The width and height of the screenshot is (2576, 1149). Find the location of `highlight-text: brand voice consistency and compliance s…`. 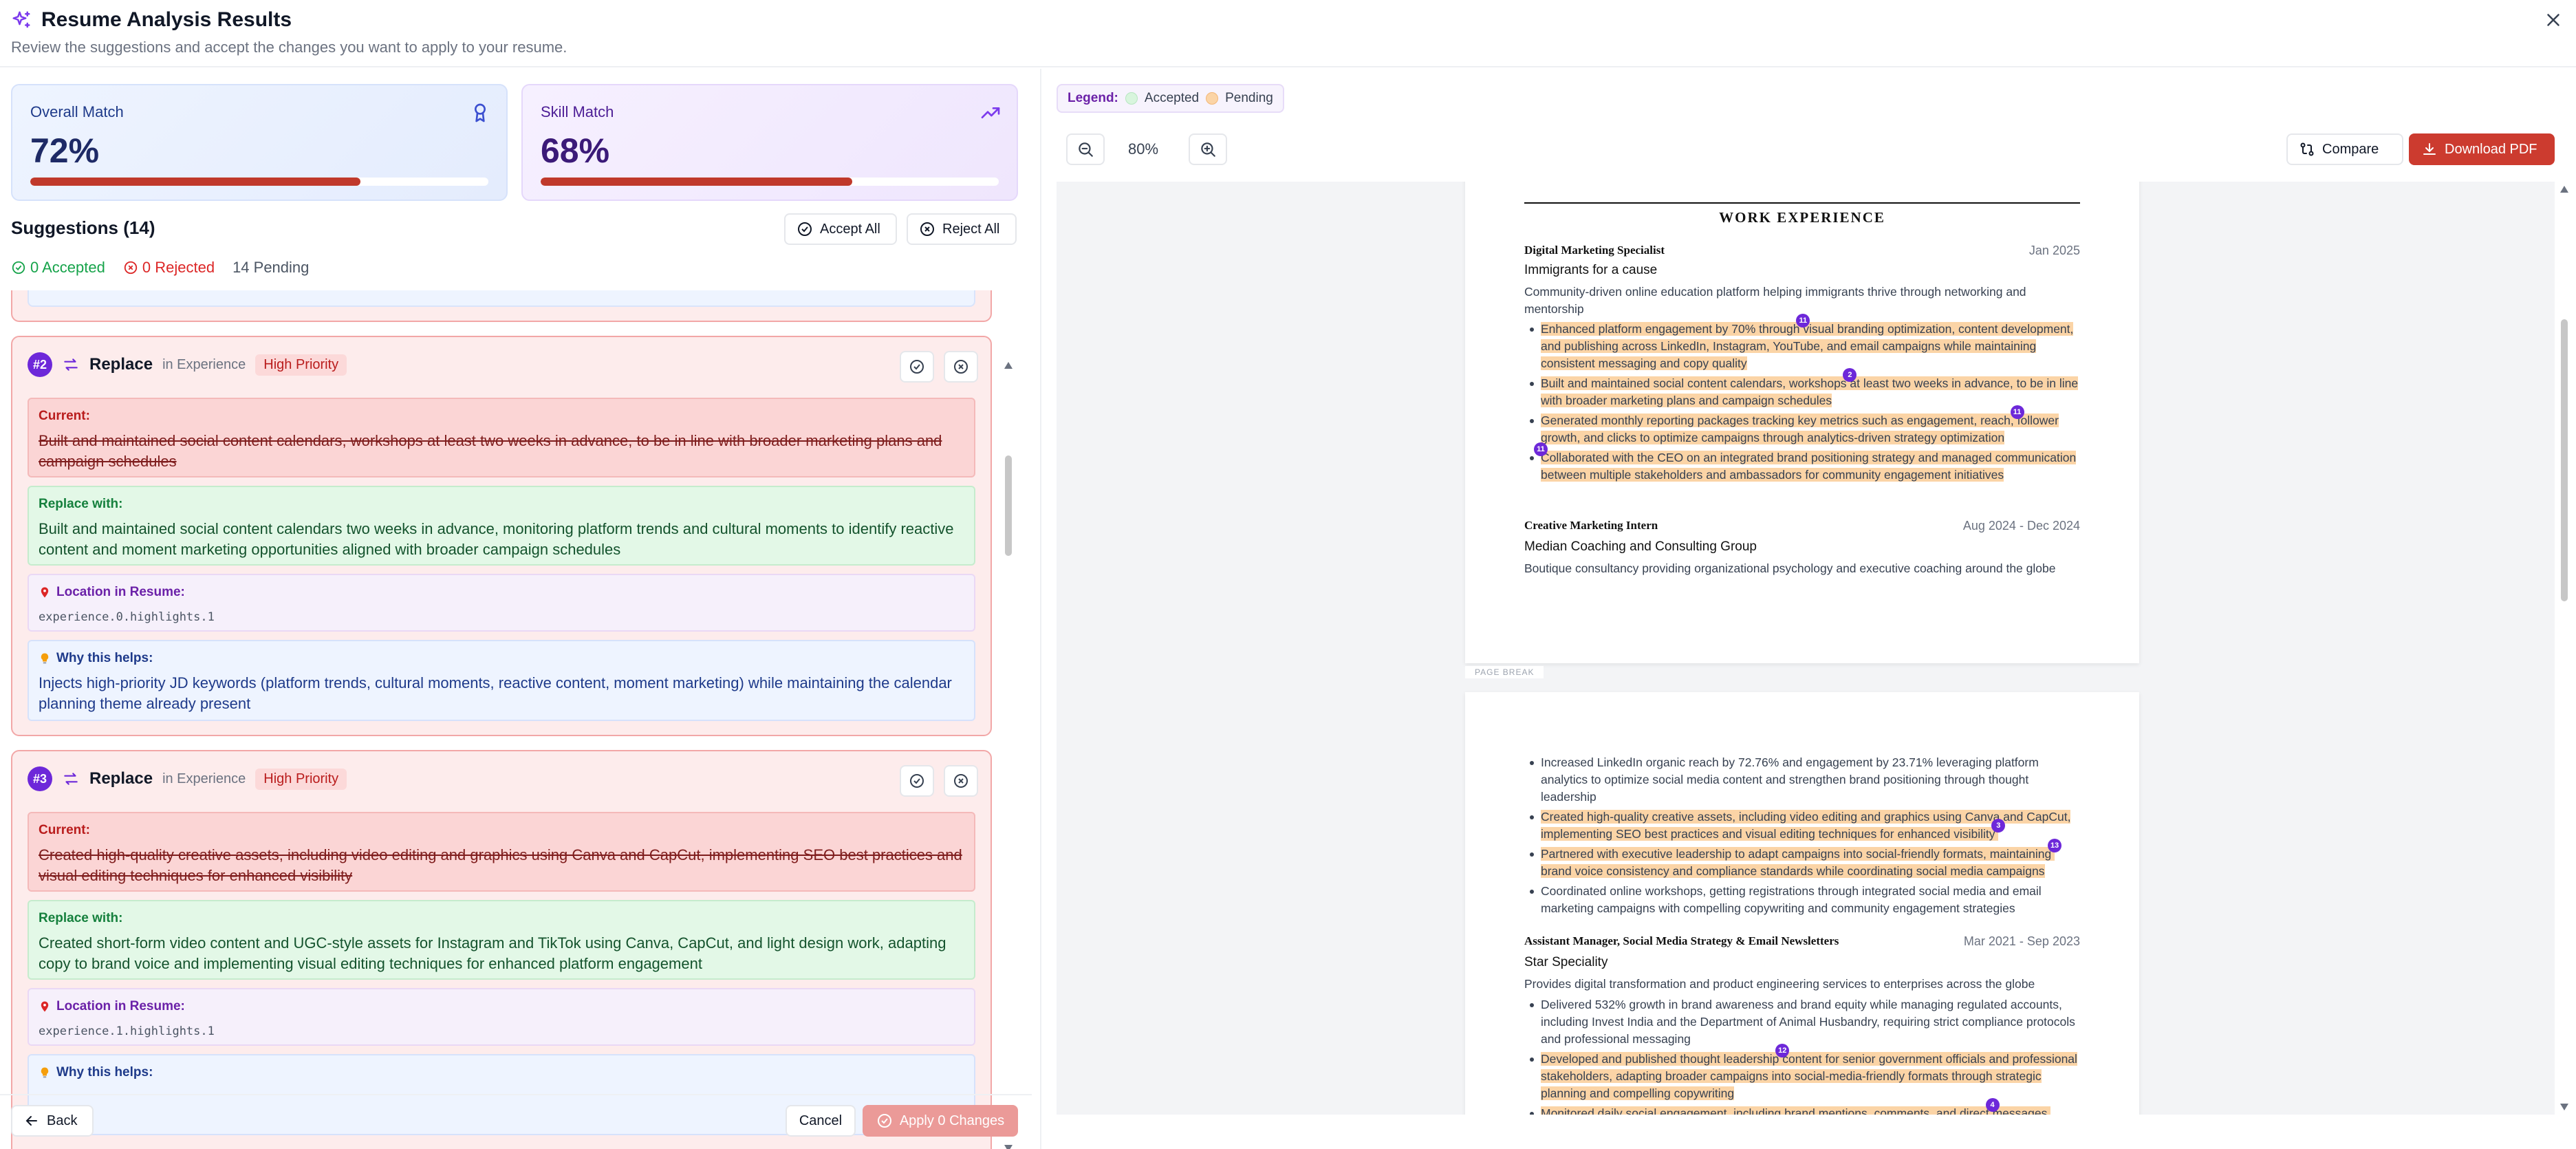

highlight-text: brand voice consistency and compliance s… is located at coordinates (1793, 871).